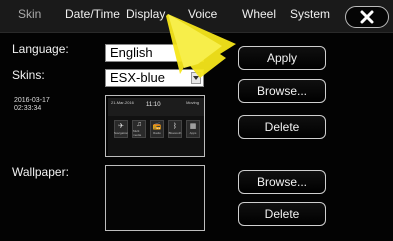 Image resolution: width=393 pixels, height=241 pixels. I want to click on thumbnail-tile: ▦ Apps, so click(193, 129).